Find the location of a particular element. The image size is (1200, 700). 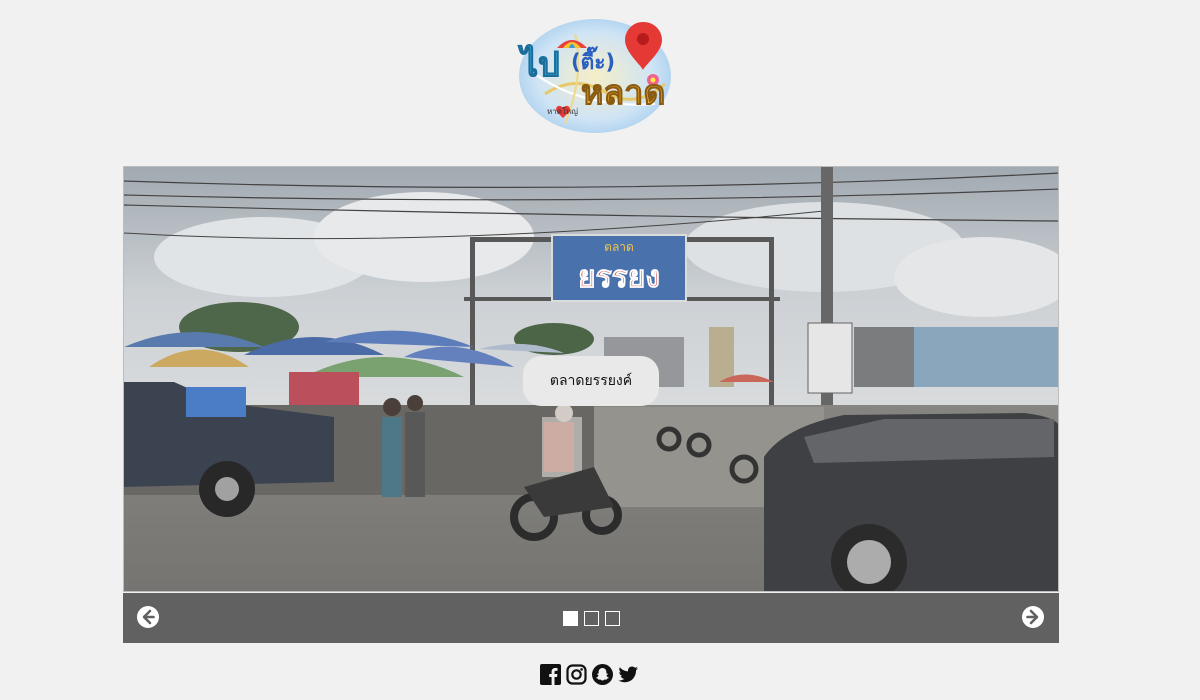

logo-text-line2: (ตี๊ะ) is located at coordinates (593, 60).